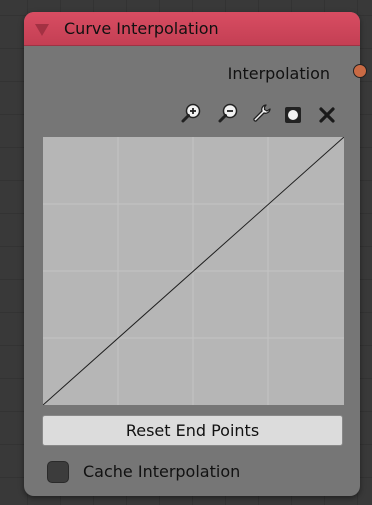 The image size is (372, 505). Describe the element at coordinates (360, 71) in the screenshot. I see `output-socket` at that location.